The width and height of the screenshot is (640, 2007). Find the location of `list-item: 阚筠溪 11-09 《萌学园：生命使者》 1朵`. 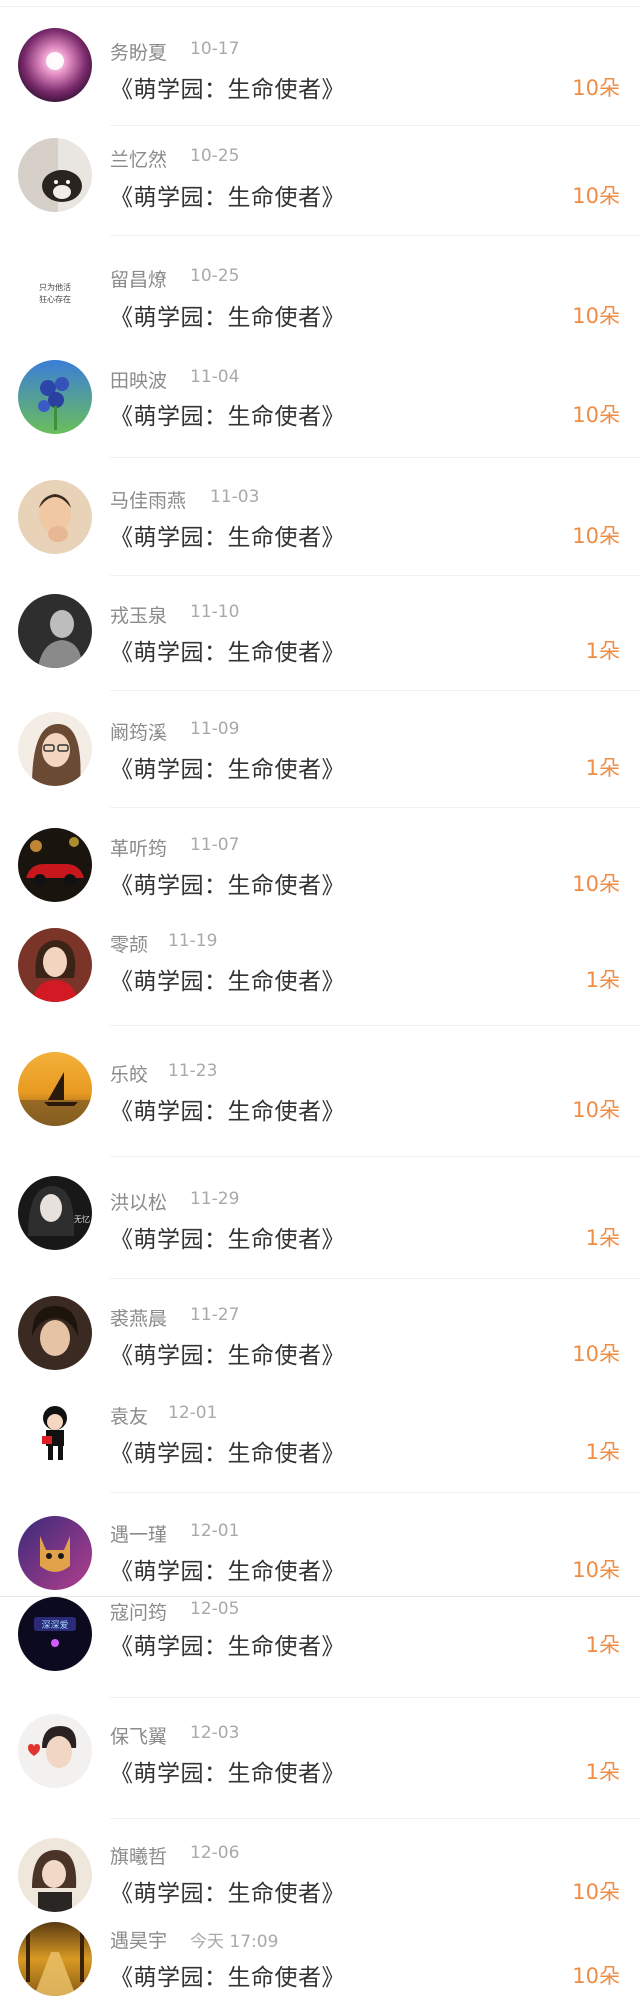

list-item: 阚筠溪 11-09 《萌学园：生命使者》 1朵 is located at coordinates (320, 755).